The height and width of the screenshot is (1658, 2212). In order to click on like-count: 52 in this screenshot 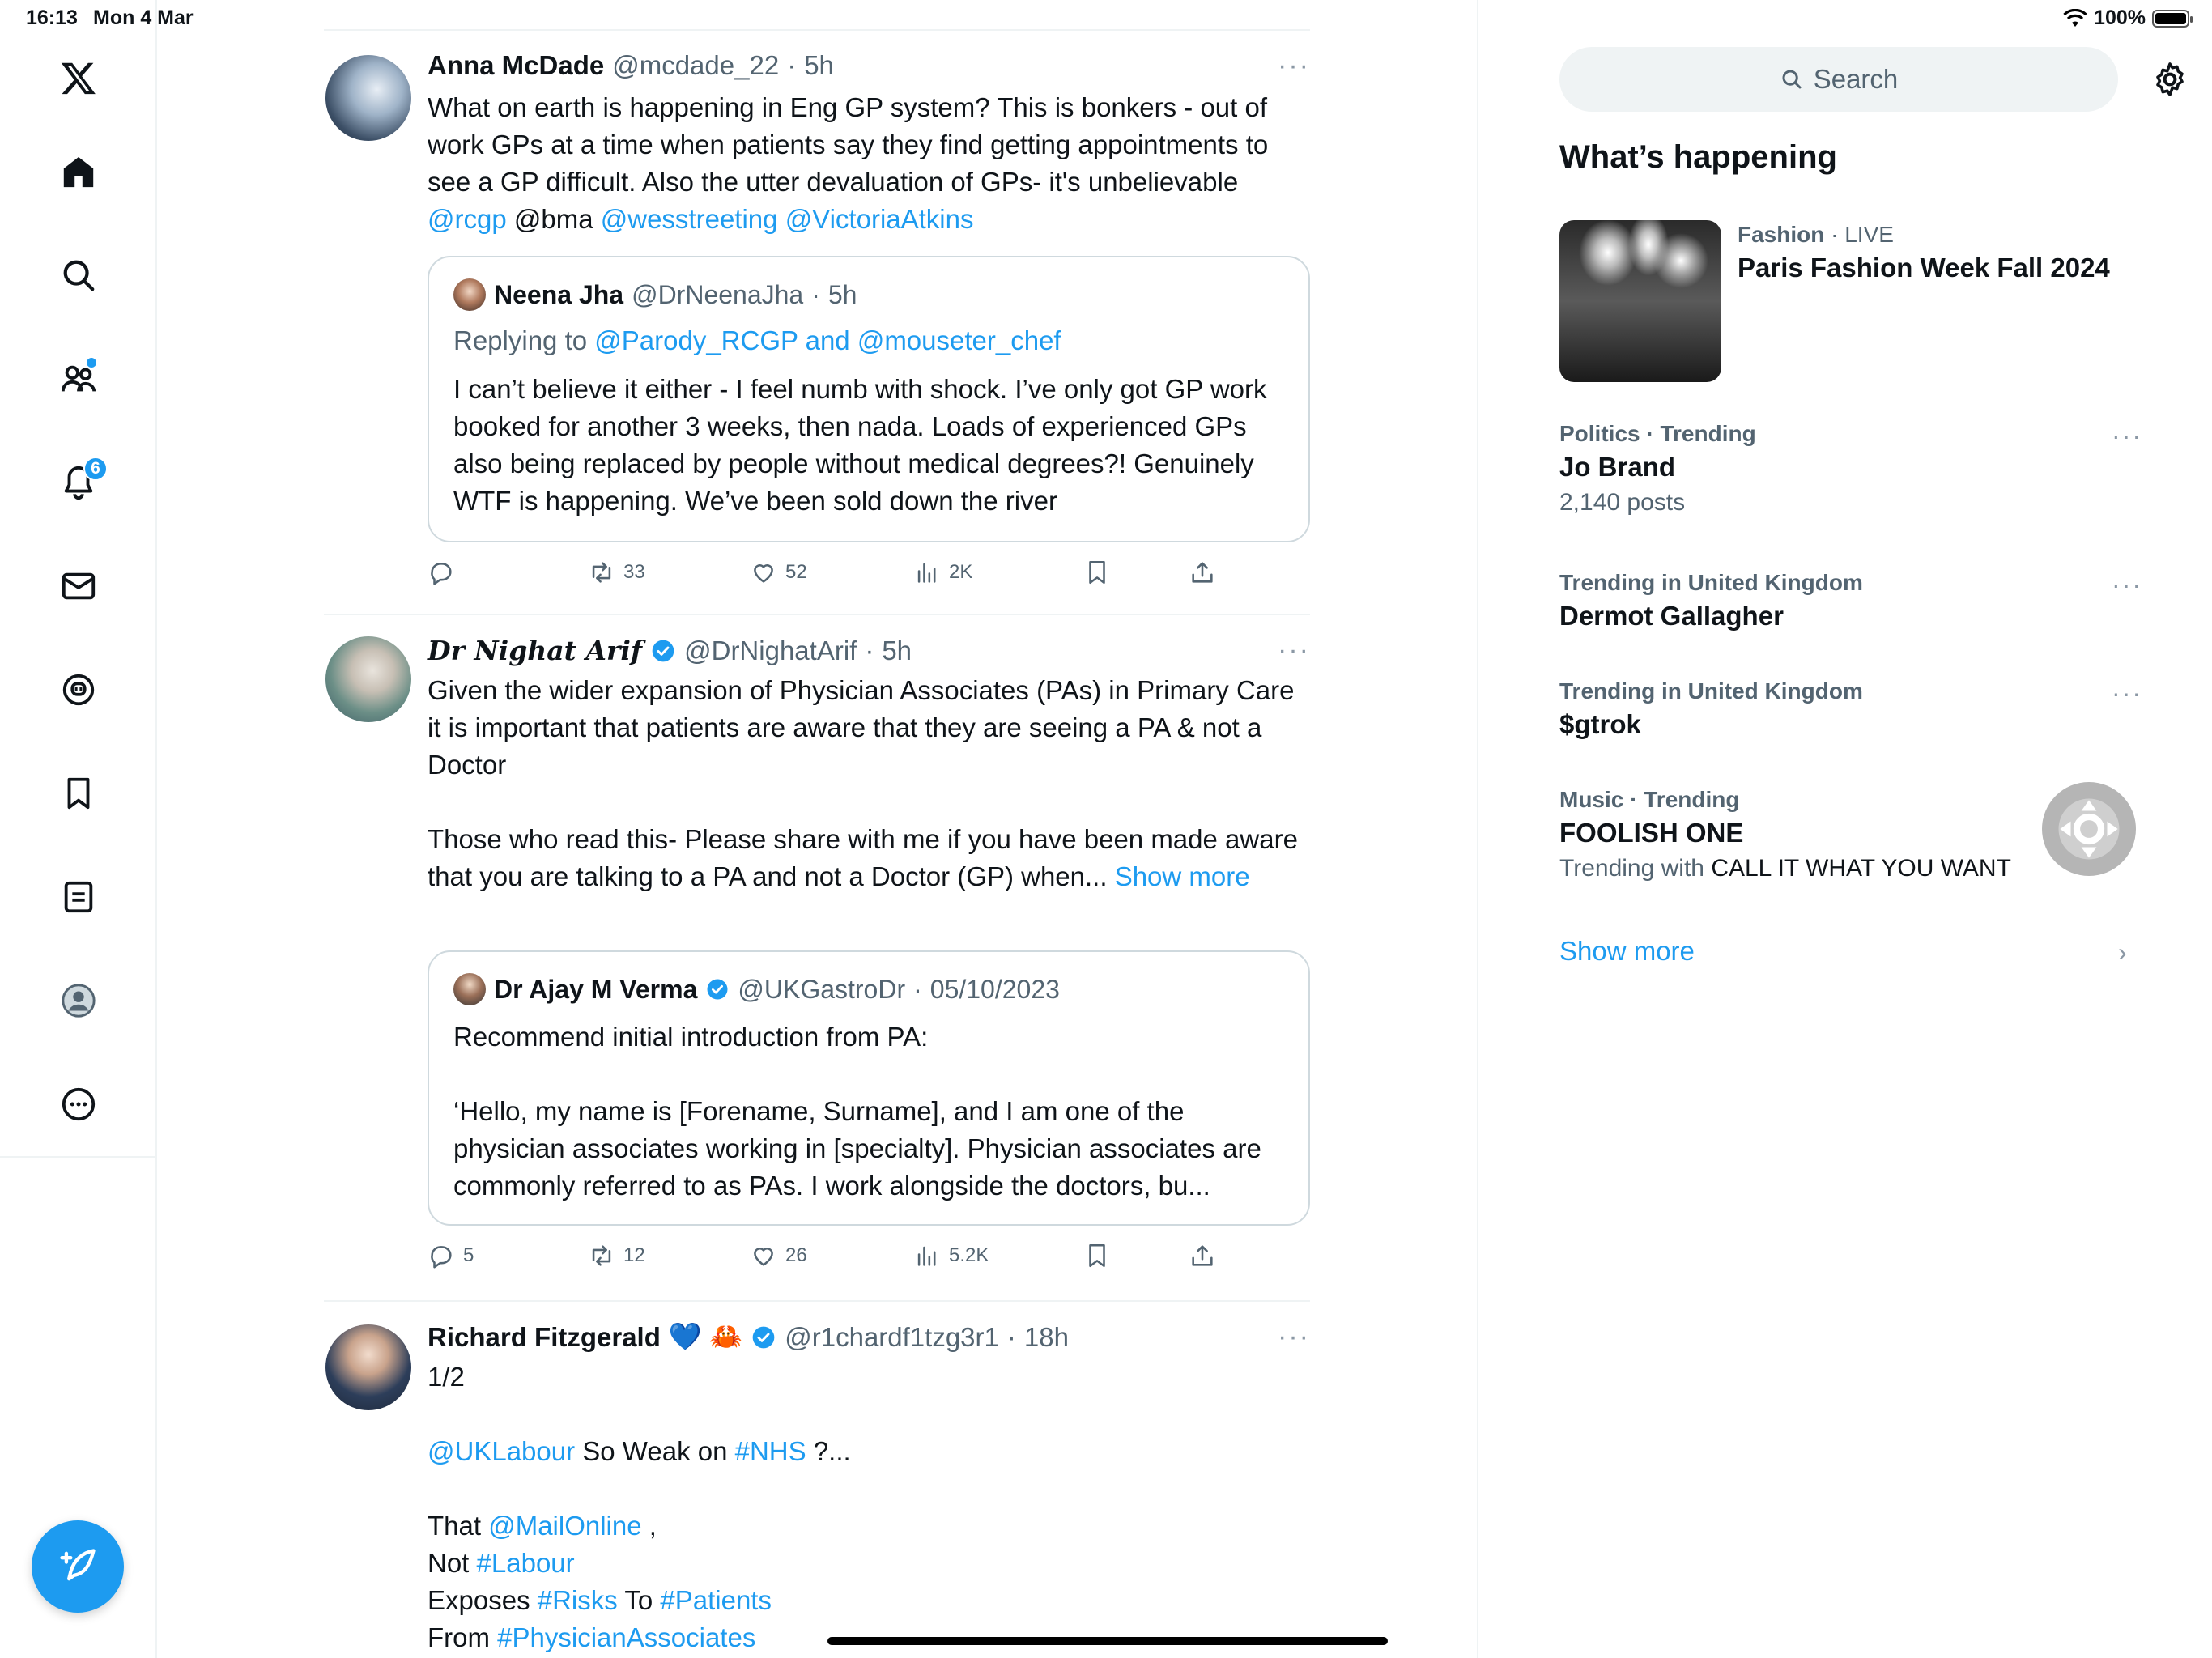, I will do `click(796, 572)`.